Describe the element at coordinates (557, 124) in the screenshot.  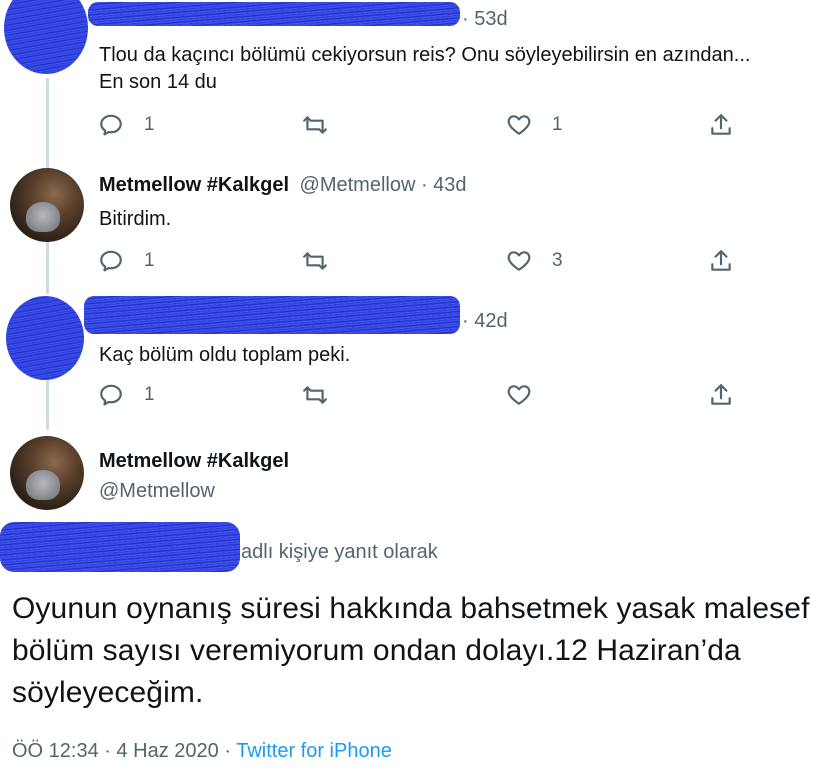
I see `like-count: 1` at that location.